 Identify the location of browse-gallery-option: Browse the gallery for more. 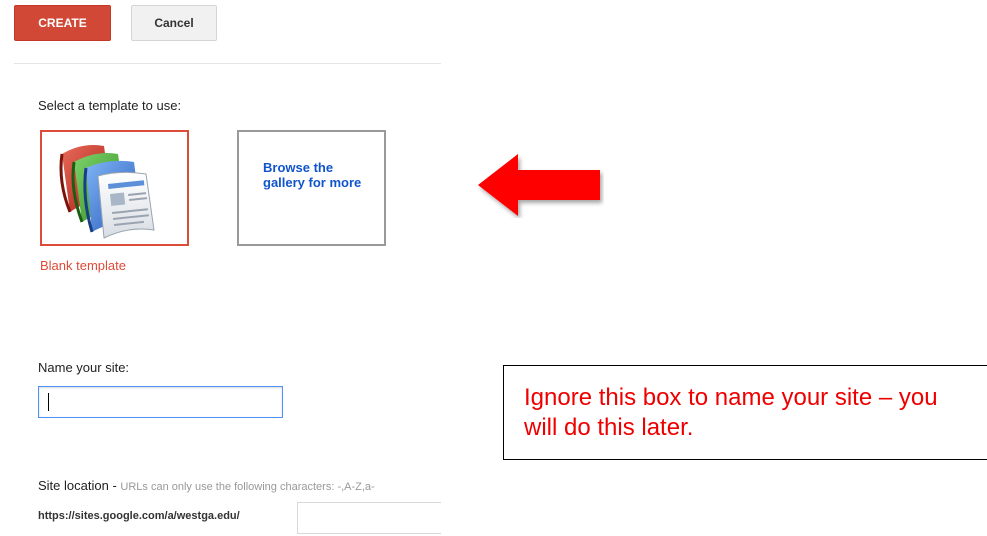
(311, 188).